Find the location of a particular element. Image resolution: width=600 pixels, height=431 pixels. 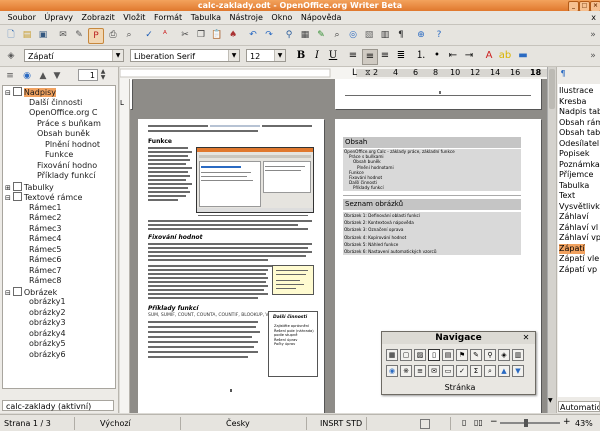

print-icon: ⎙ is located at coordinates (113, 35).